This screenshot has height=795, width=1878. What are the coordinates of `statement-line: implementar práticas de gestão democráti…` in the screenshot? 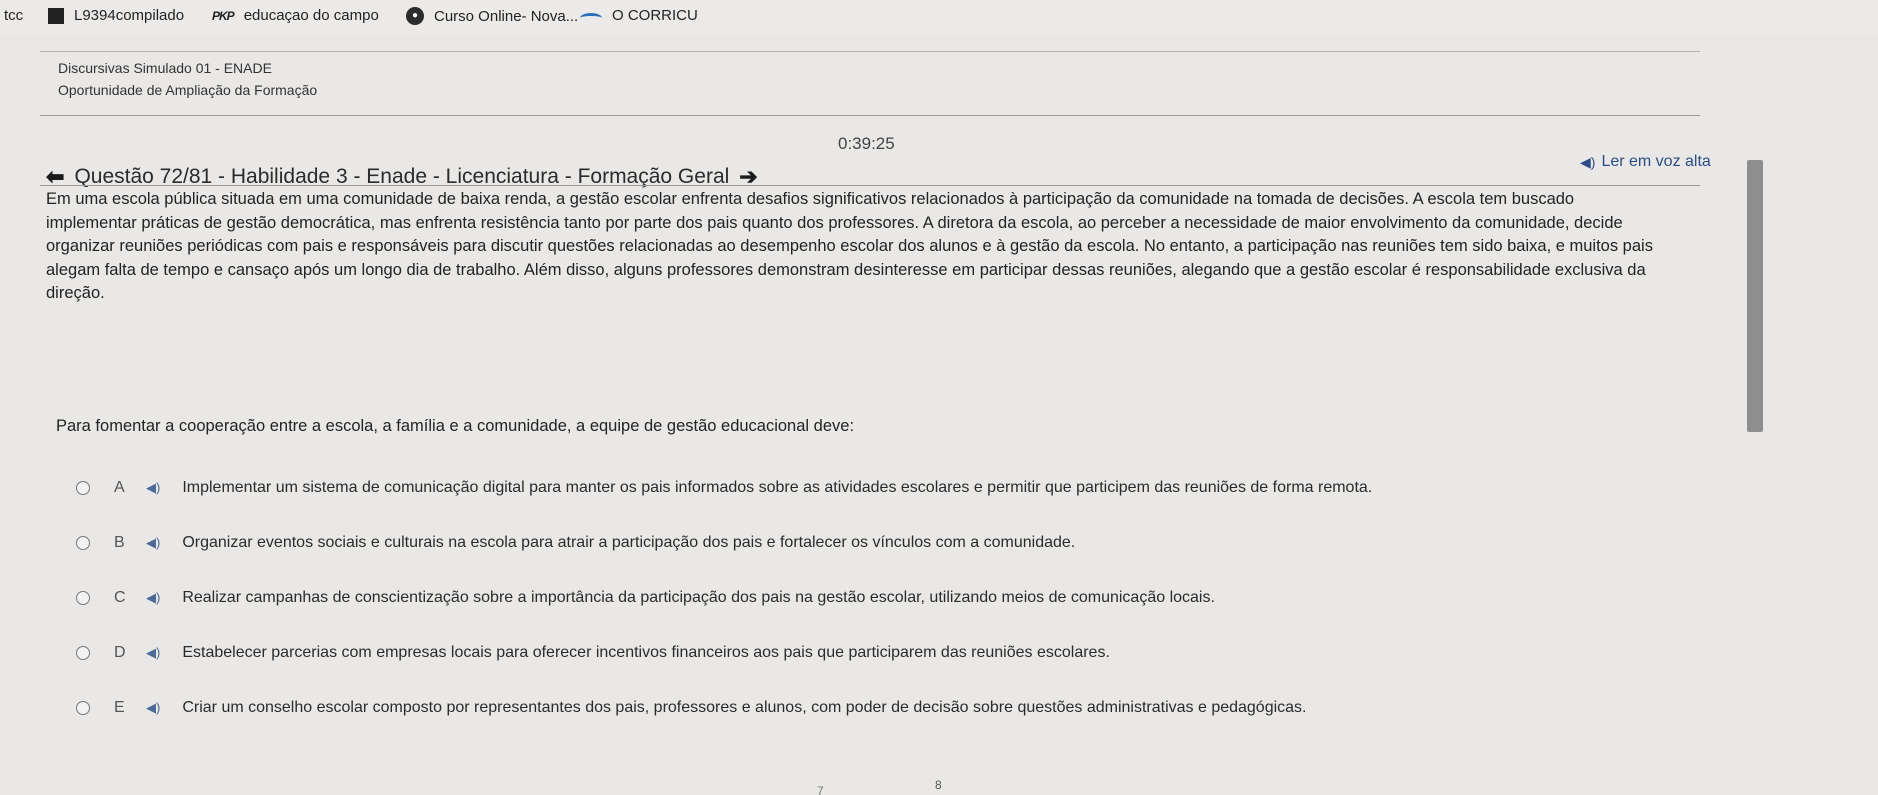 It's located at (834, 222).